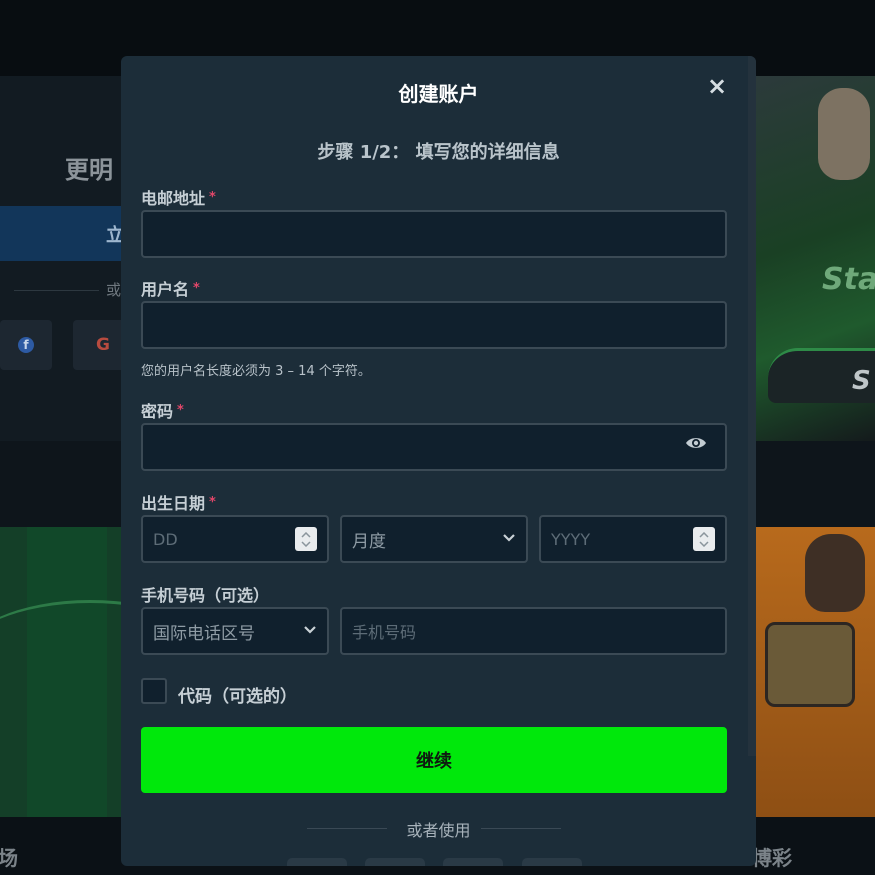 The height and width of the screenshot is (875, 875). Describe the element at coordinates (717, 86) in the screenshot. I see `close-icon: ×` at that location.